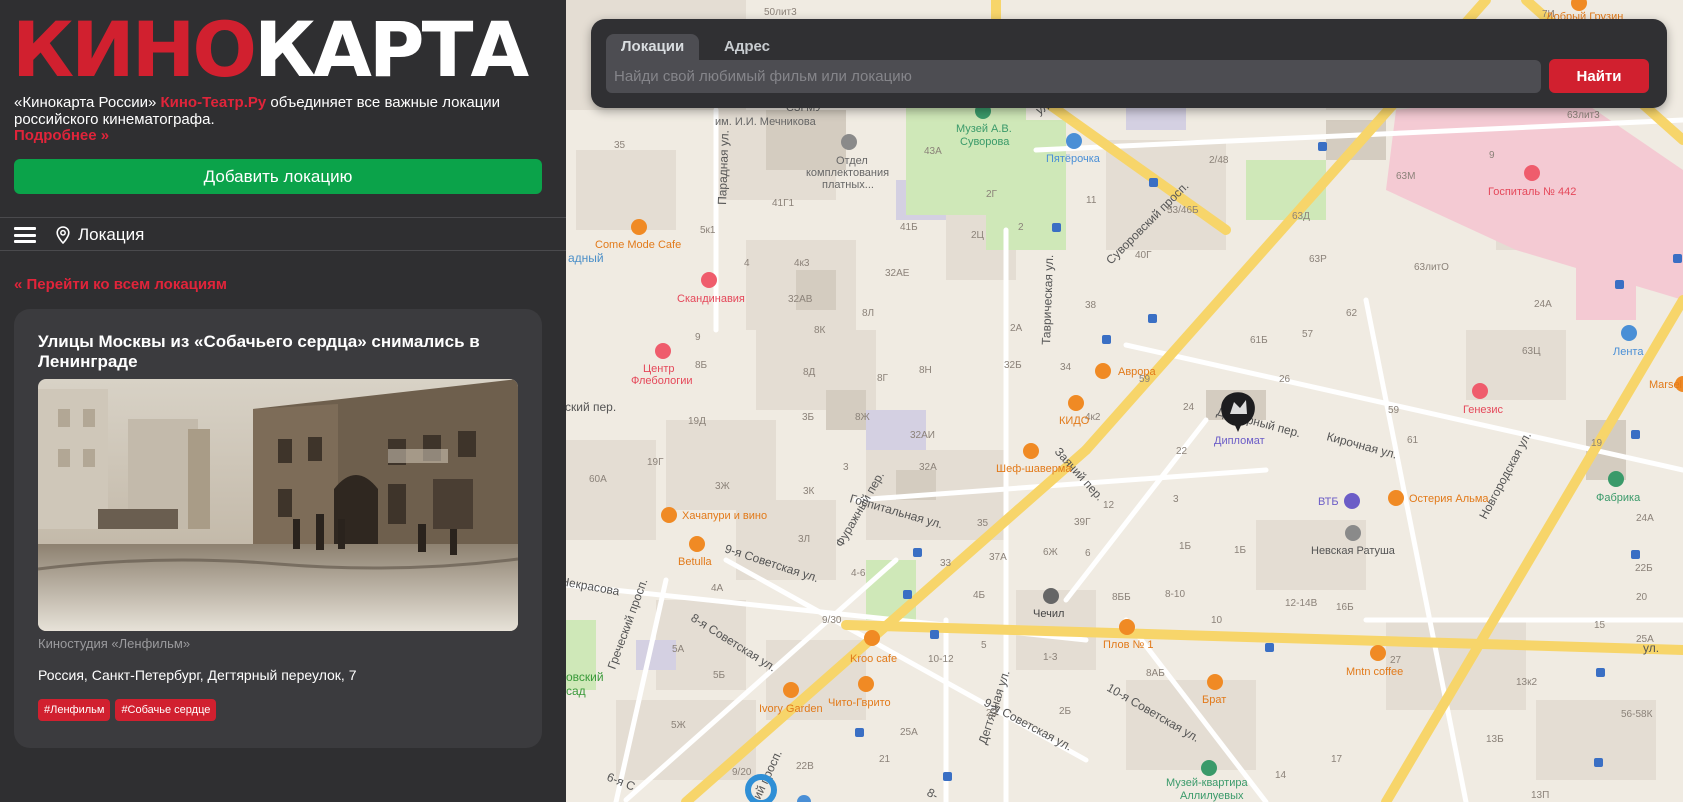 This screenshot has height=802, width=1683. What do you see at coordinates (1240, 550) in the screenshot?
I see `svg-text: 1Б` at bounding box center [1240, 550].